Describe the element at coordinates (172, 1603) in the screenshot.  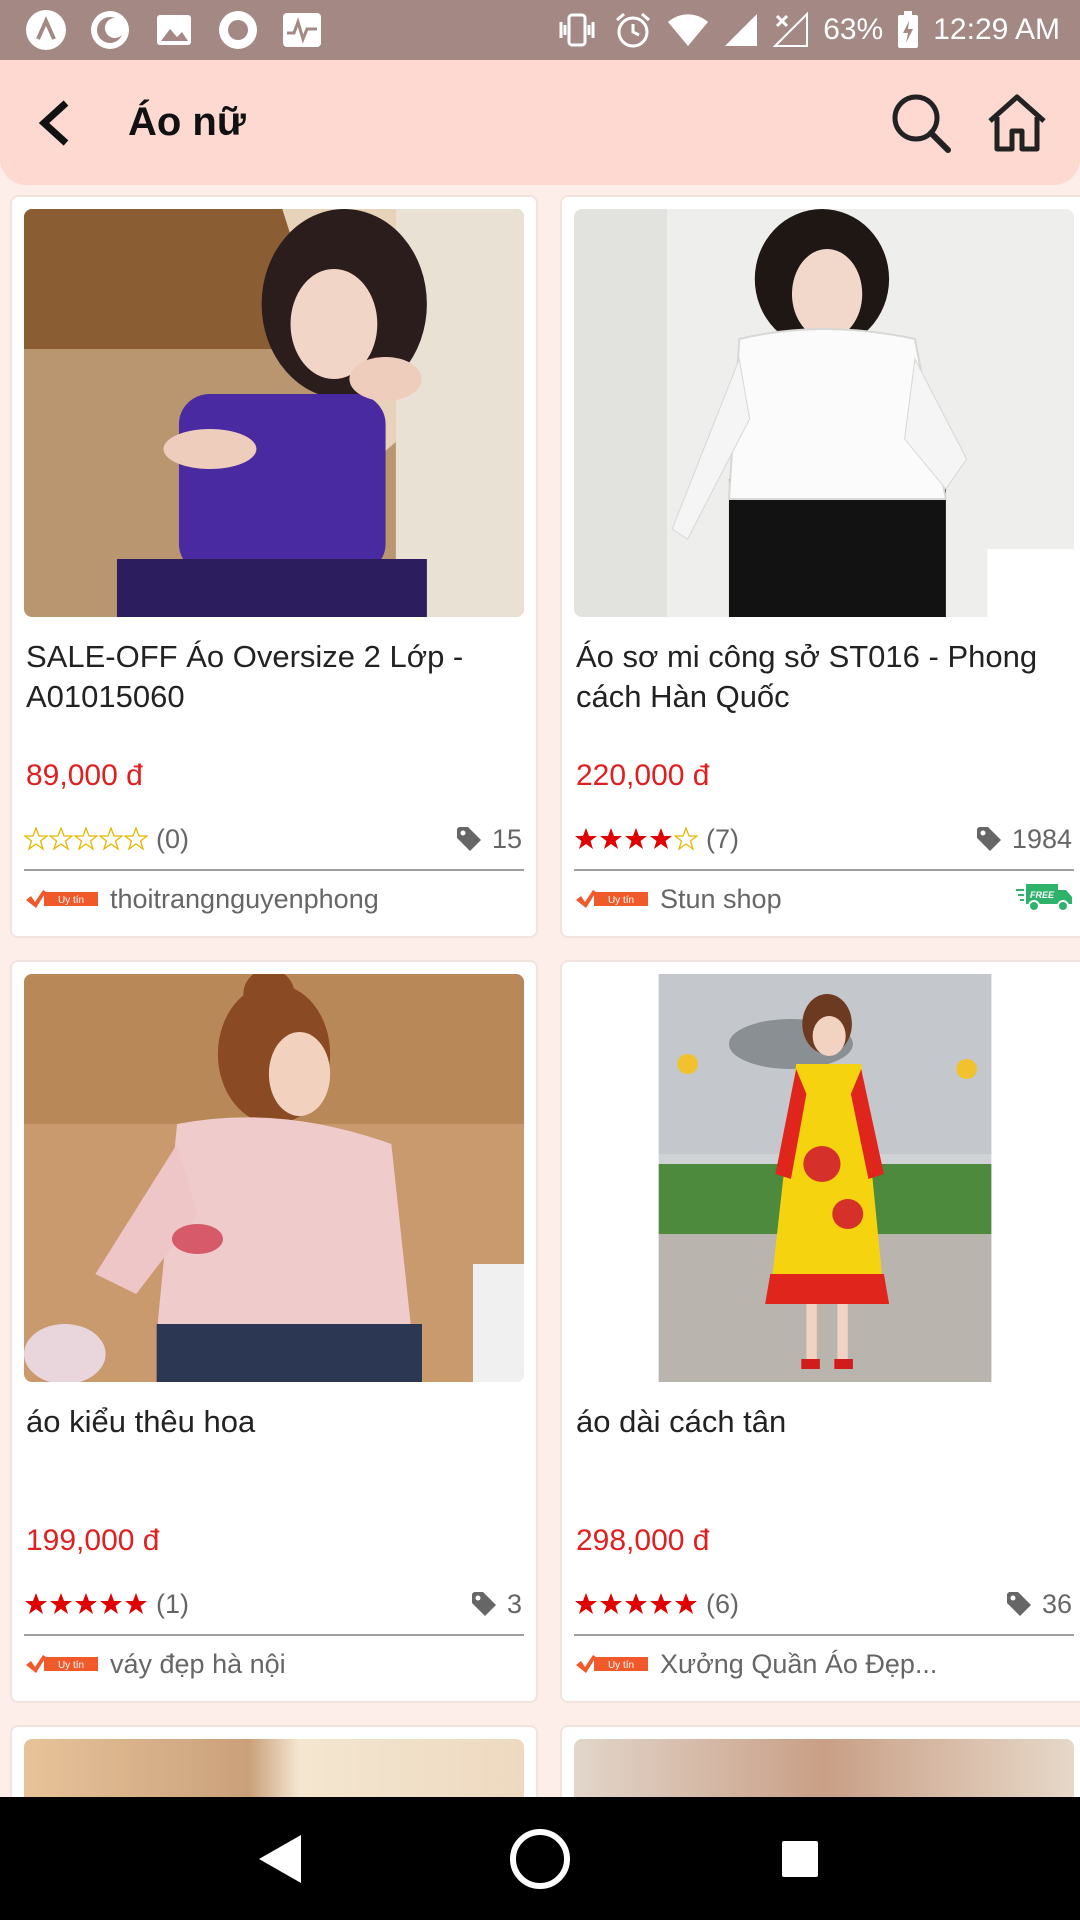
I see `rating-count: (1)` at that location.